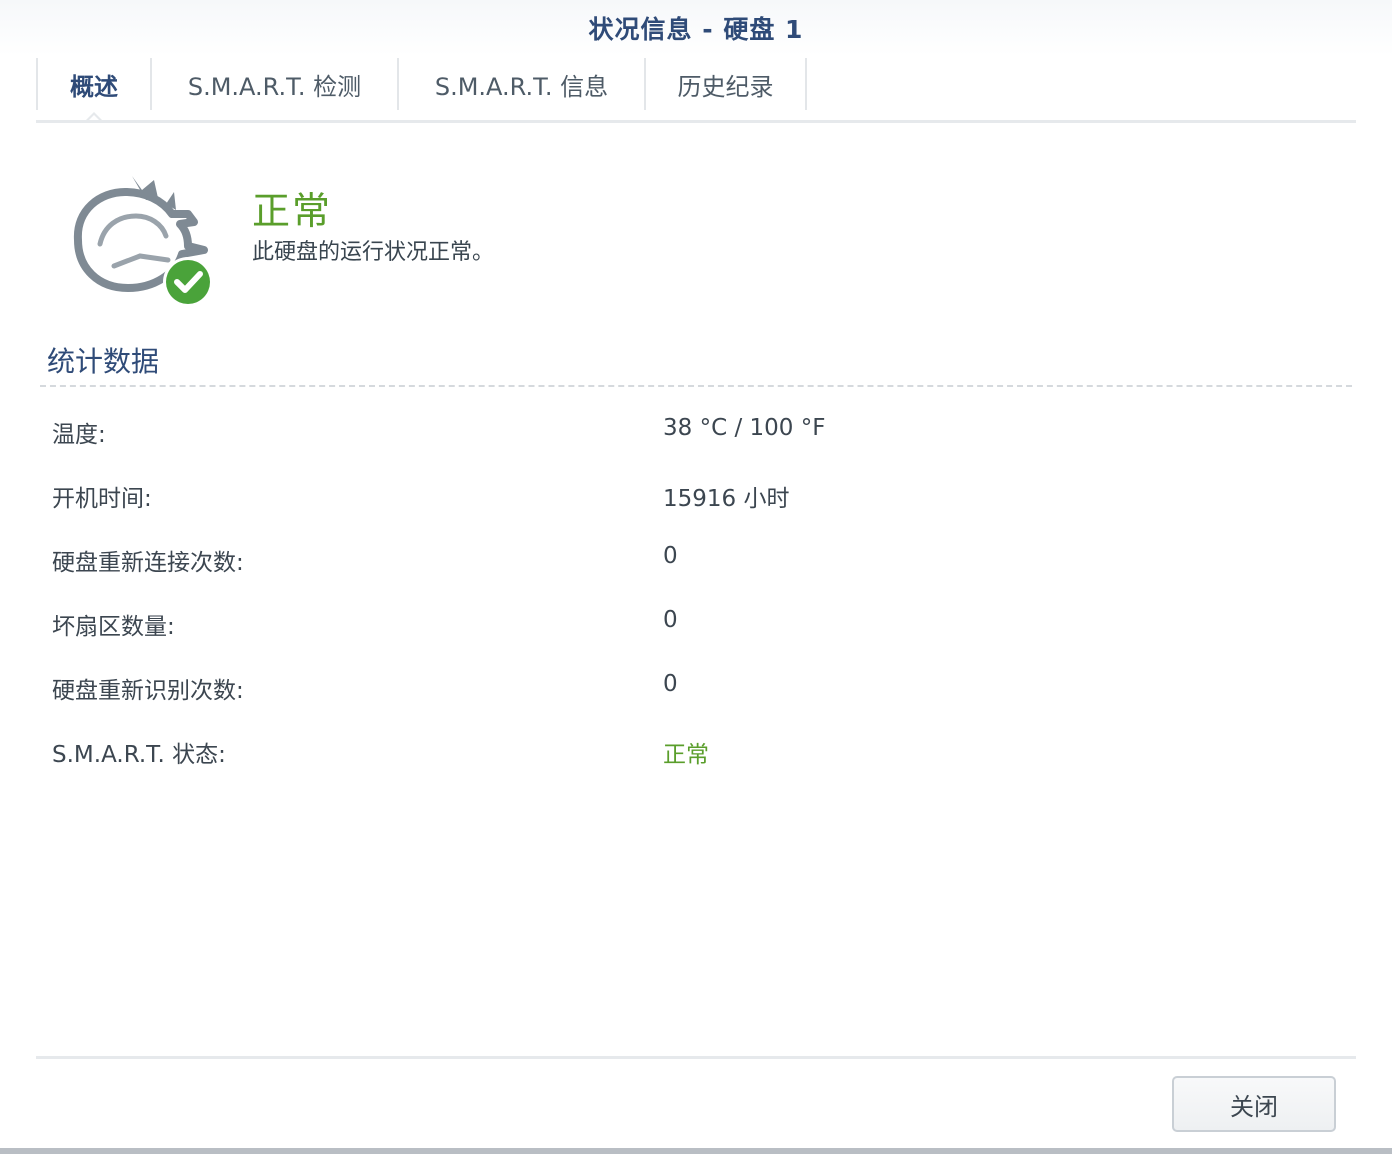 This screenshot has height=1154, width=1392. I want to click on close-button: 关闭, so click(1254, 1104).